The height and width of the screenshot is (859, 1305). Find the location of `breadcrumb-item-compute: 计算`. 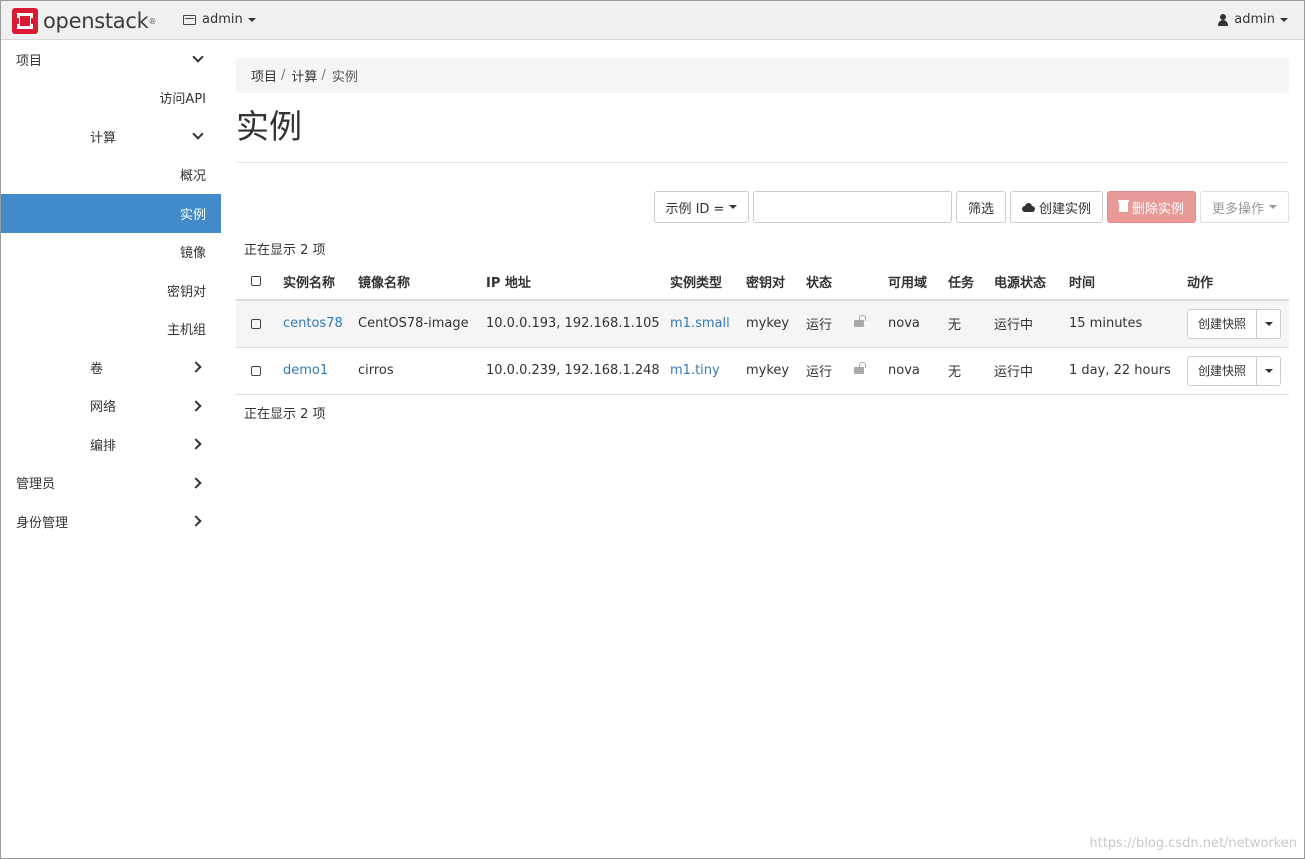

breadcrumb-item-compute: 计算 is located at coordinates (304, 75).